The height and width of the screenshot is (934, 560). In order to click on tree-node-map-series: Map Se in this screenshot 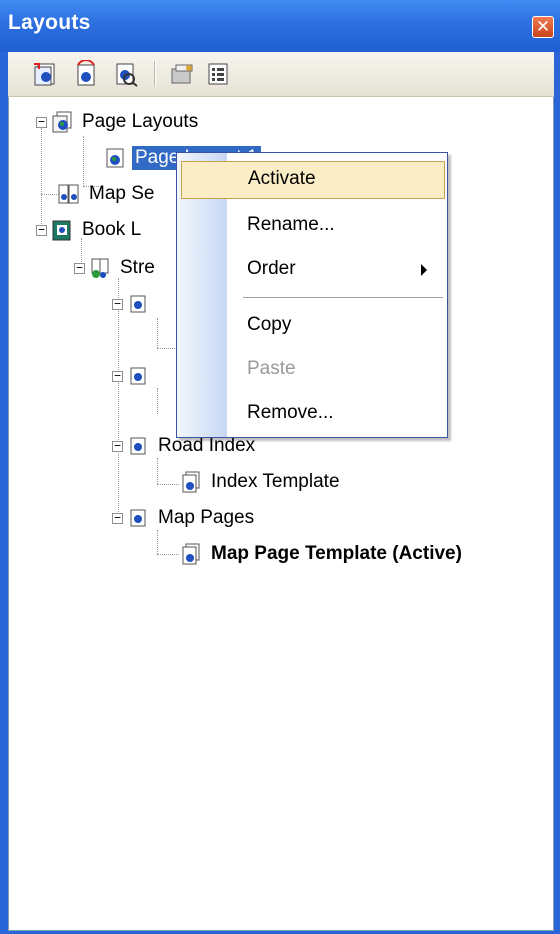, I will do `click(107, 194)`.